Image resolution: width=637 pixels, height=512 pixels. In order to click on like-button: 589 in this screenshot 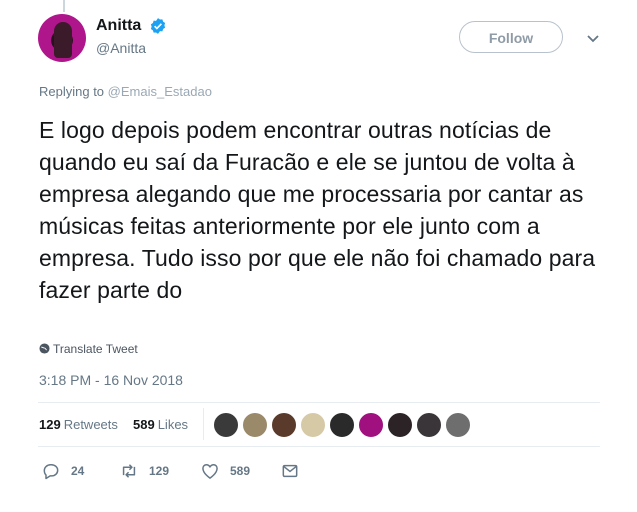, I will do `click(225, 471)`.